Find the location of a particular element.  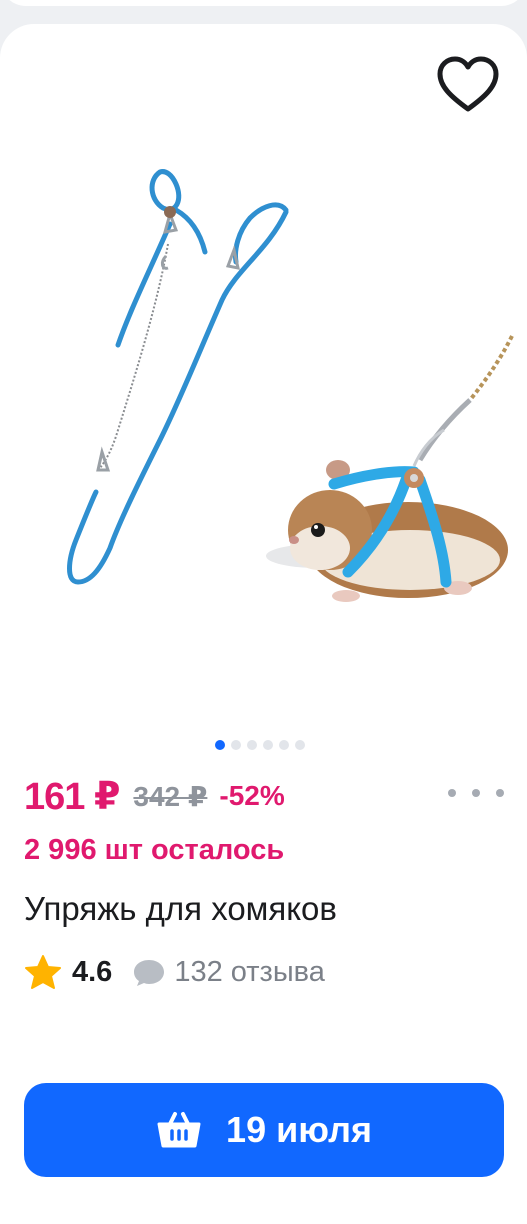

reviews-count: 132 отзыва is located at coordinates (249, 971).